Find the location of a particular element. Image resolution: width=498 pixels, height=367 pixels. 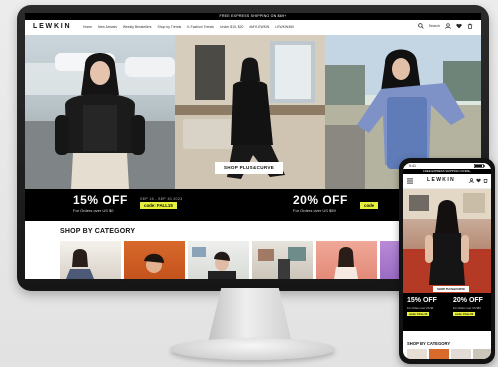

phone-shop-plus-curve-button: SHOP PLUS&CURVE is located at coordinates (451, 289).